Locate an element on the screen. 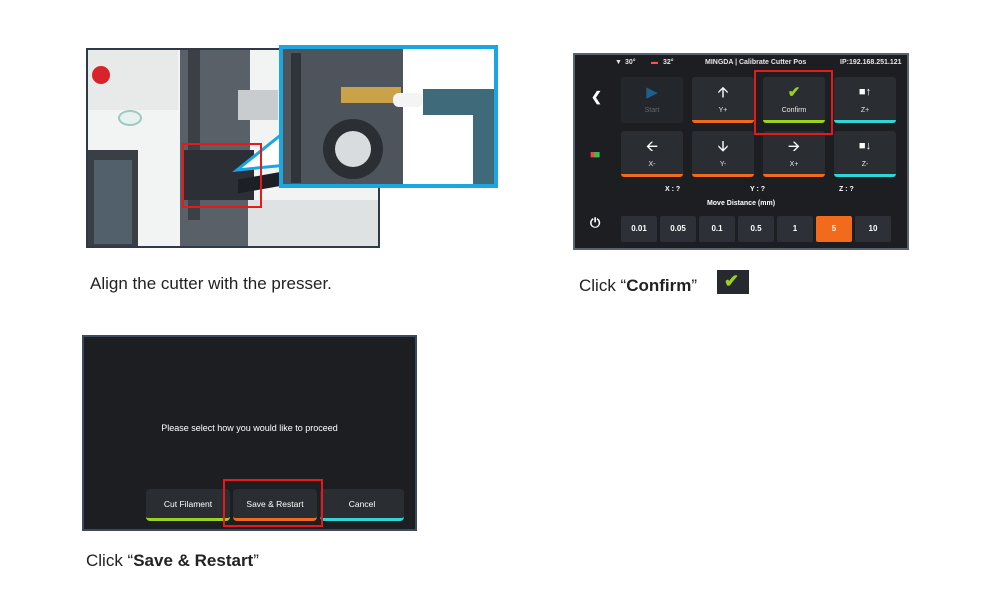 This screenshot has width=1000, height=600. move-distance-label: Move Distance (mm) is located at coordinates (741, 203).